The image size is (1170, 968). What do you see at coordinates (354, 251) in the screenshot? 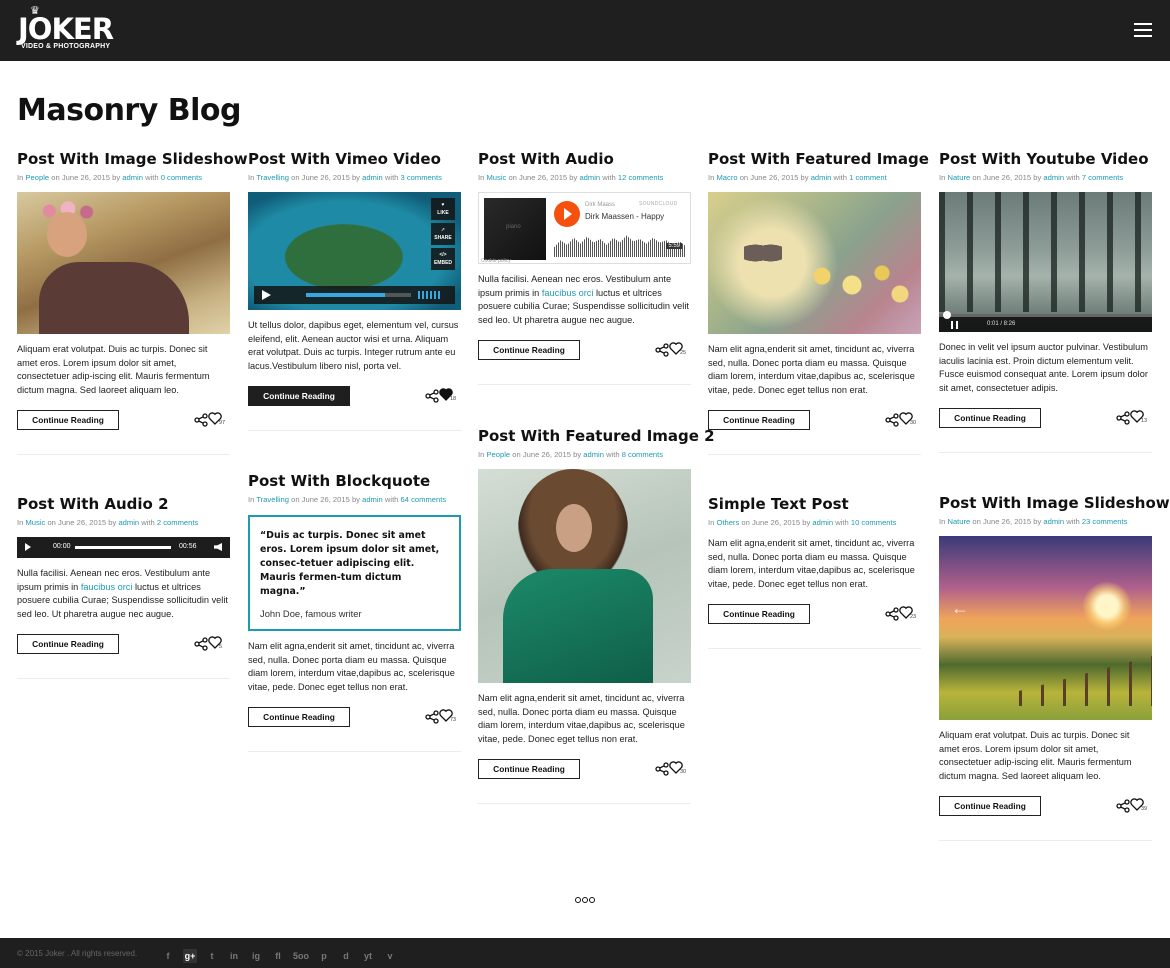
I see `vimeo-player: ♥ LIKE ➚ SHARE </> EMBED` at bounding box center [354, 251].